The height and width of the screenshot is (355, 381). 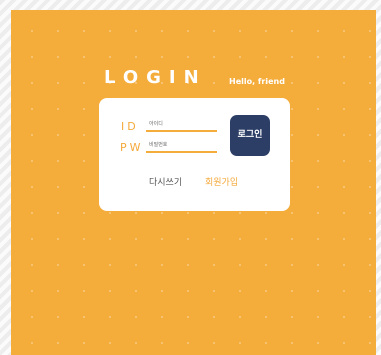 What do you see at coordinates (155, 77) in the screenshot?
I see `login-title: LOGIN` at bounding box center [155, 77].